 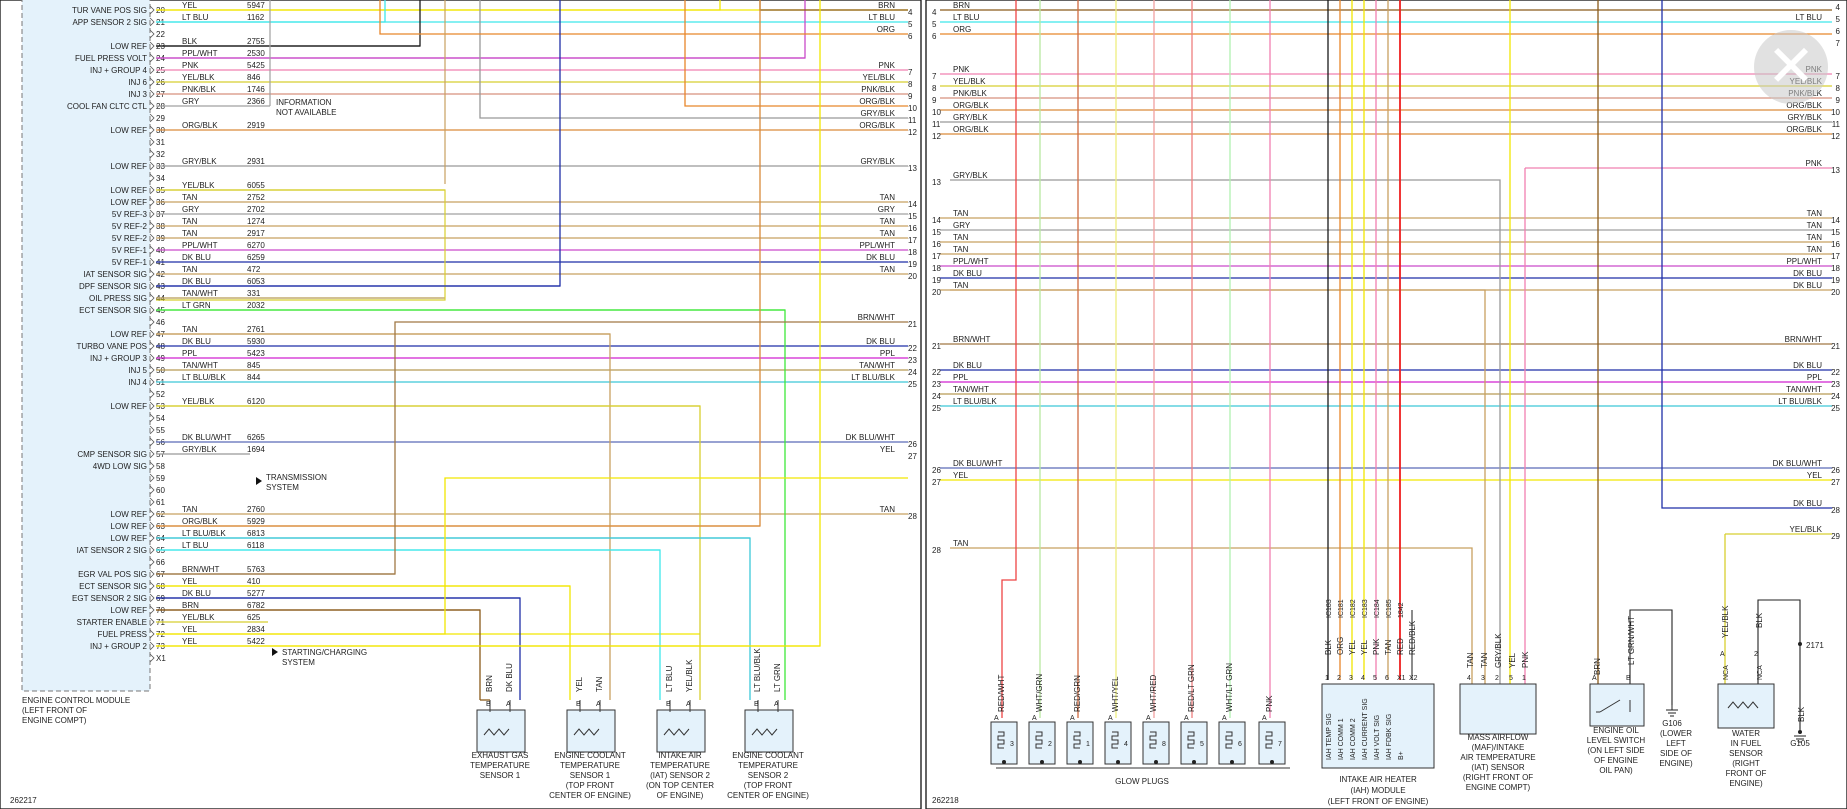 I want to click on pin-signal: ECT SENSOR SIG, so click(x=113, y=586).